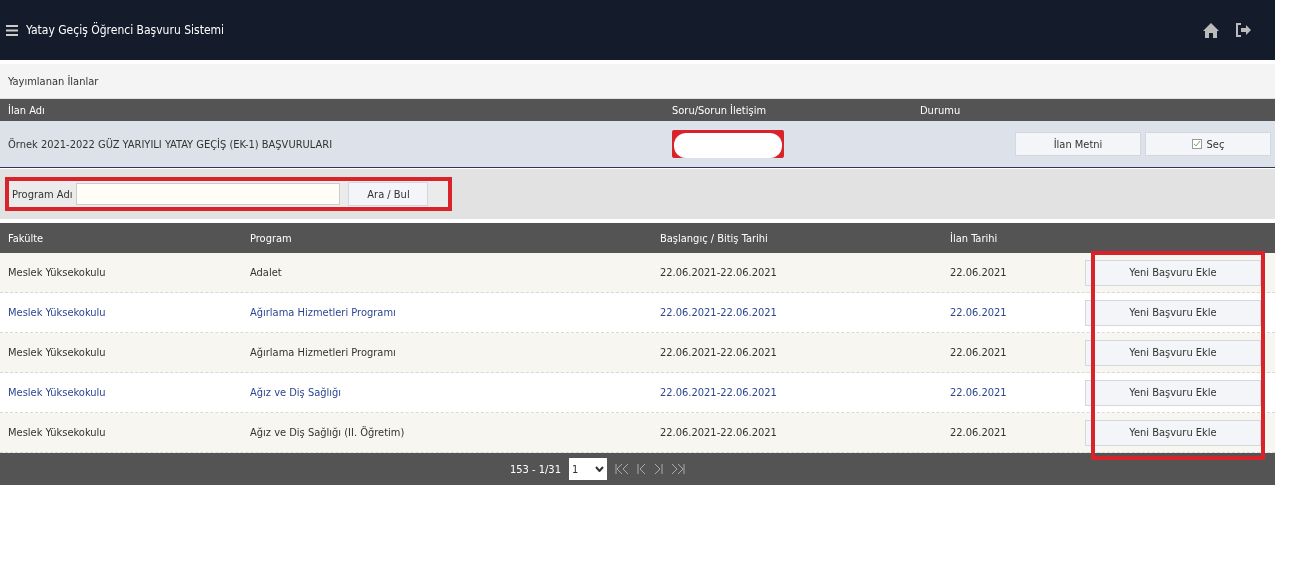  Describe the element at coordinates (1211, 30) in the screenshot. I see `home-icon` at that location.